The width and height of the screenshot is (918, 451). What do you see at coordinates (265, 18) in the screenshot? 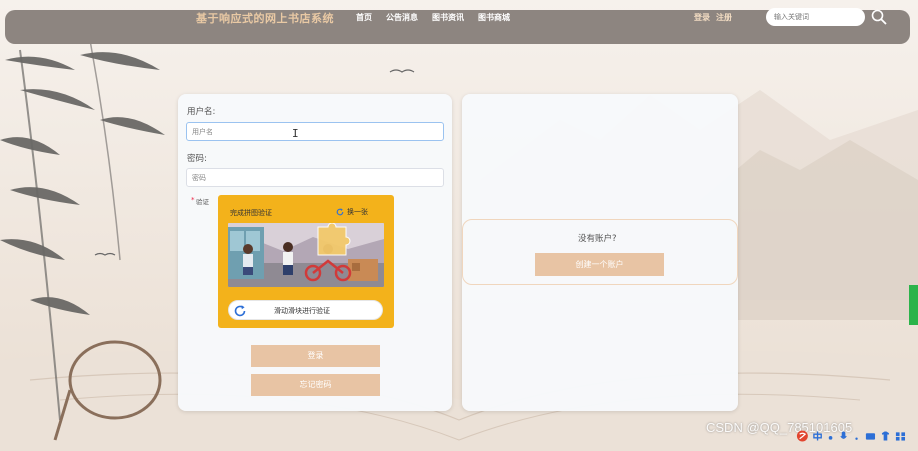
I see `site-title: 基于响应式的网上书店系统` at bounding box center [265, 18].